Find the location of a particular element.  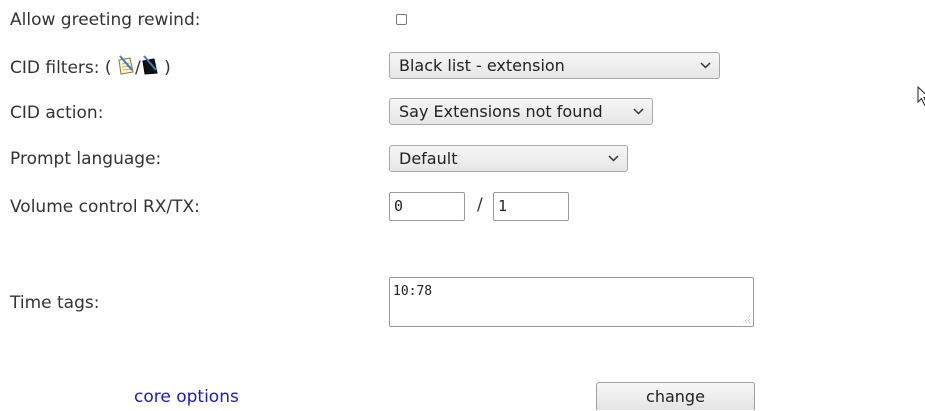

cid-filters-select: Black list - extension is located at coordinates (554, 65).